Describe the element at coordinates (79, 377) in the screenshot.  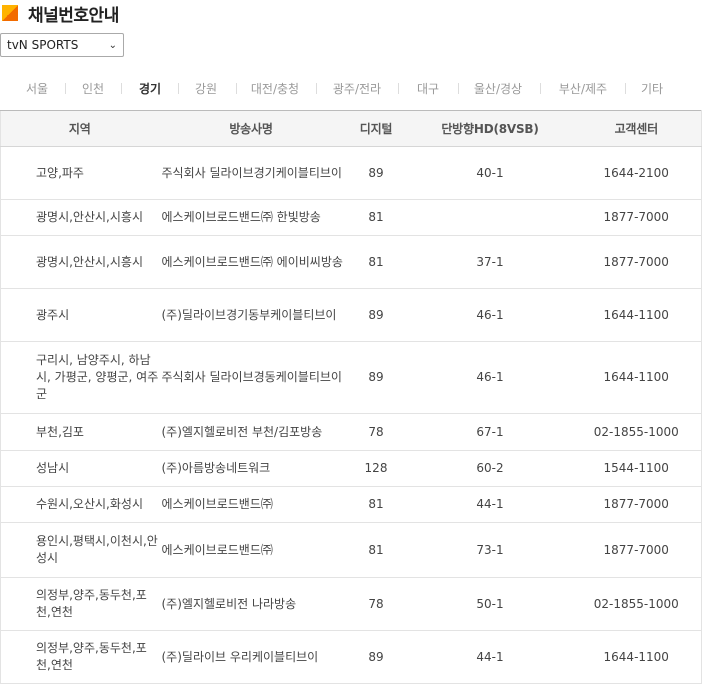
I see `cell-region: 구리시, 남양주시, 하남시, 가평군, 양평군, 여주군` at that location.